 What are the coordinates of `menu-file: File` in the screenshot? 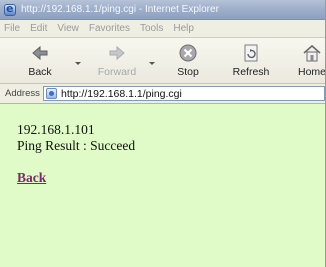 It's located at (12, 28).